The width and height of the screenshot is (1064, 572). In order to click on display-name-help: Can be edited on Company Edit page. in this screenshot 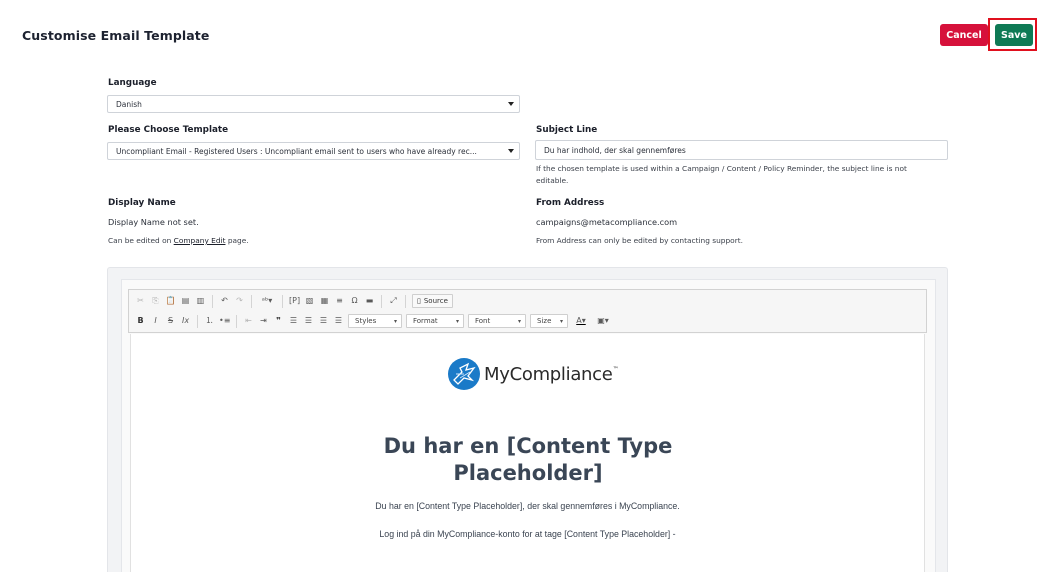, I will do `click(178, 241)`.